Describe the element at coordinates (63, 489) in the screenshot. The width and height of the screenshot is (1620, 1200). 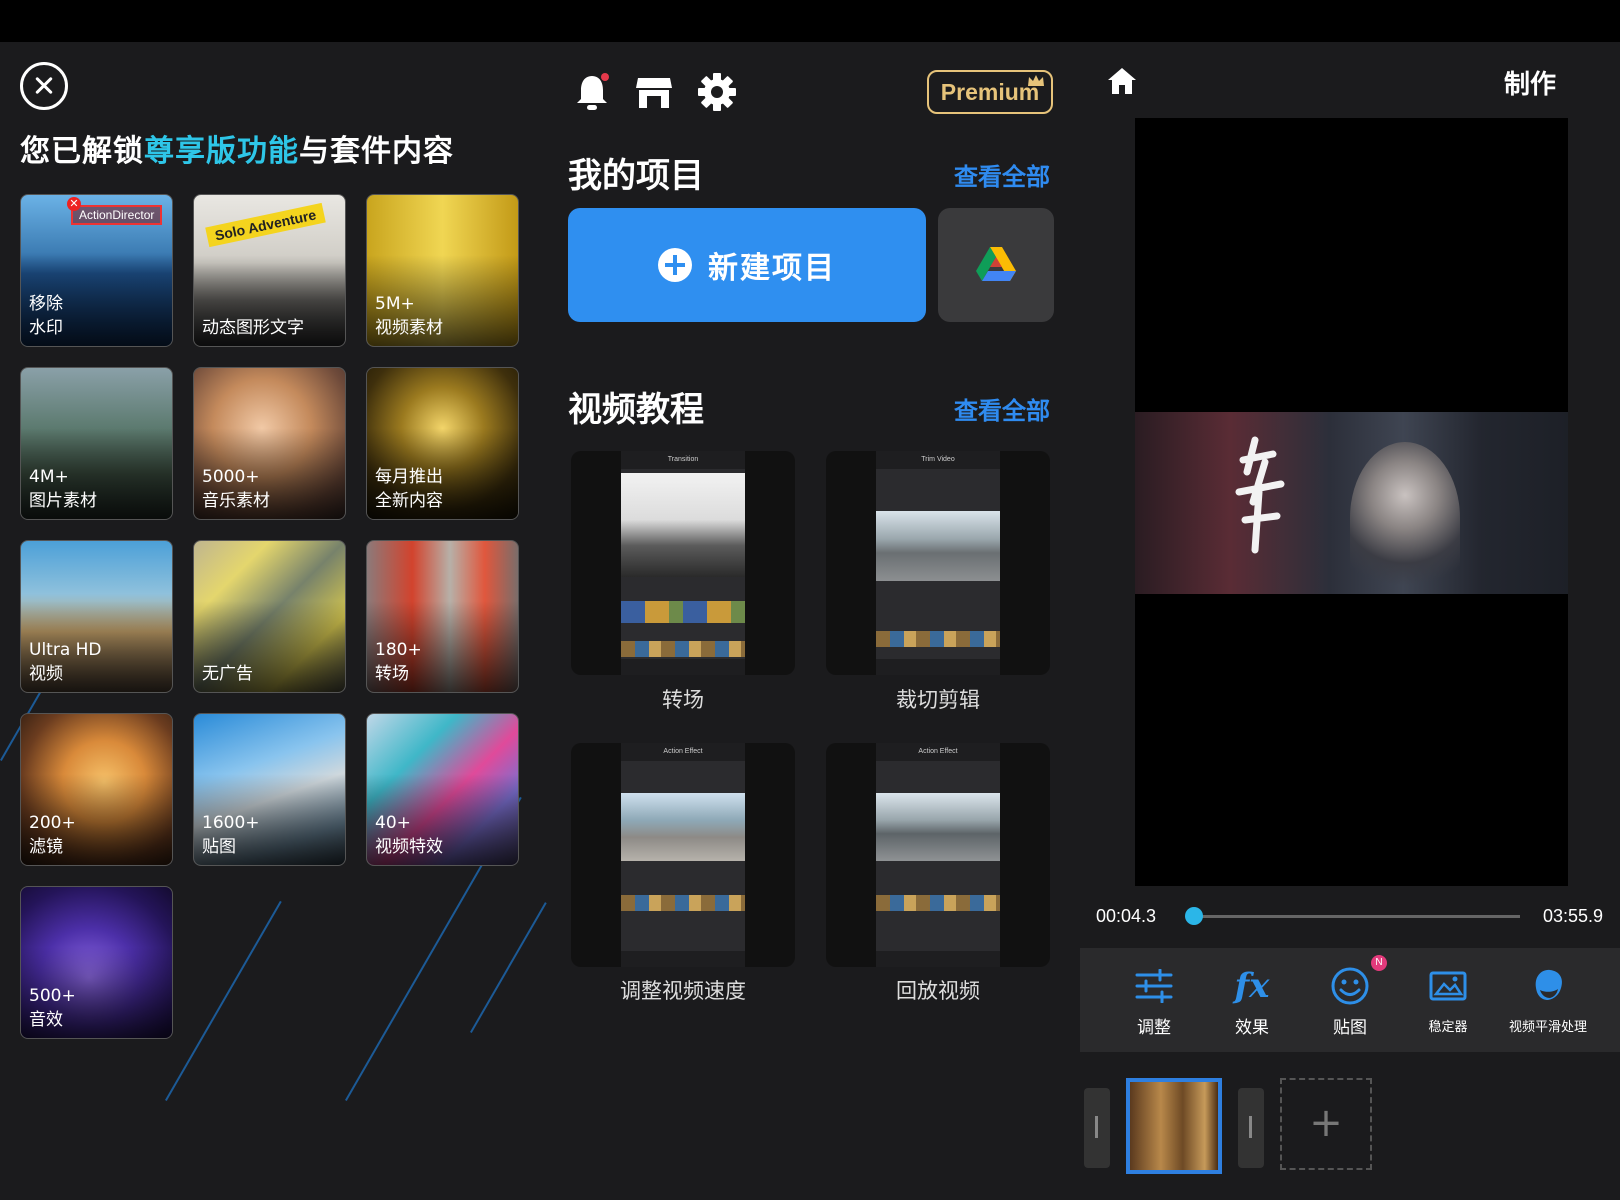
I see `tile-label: 4M+ 图片素材` at that location.